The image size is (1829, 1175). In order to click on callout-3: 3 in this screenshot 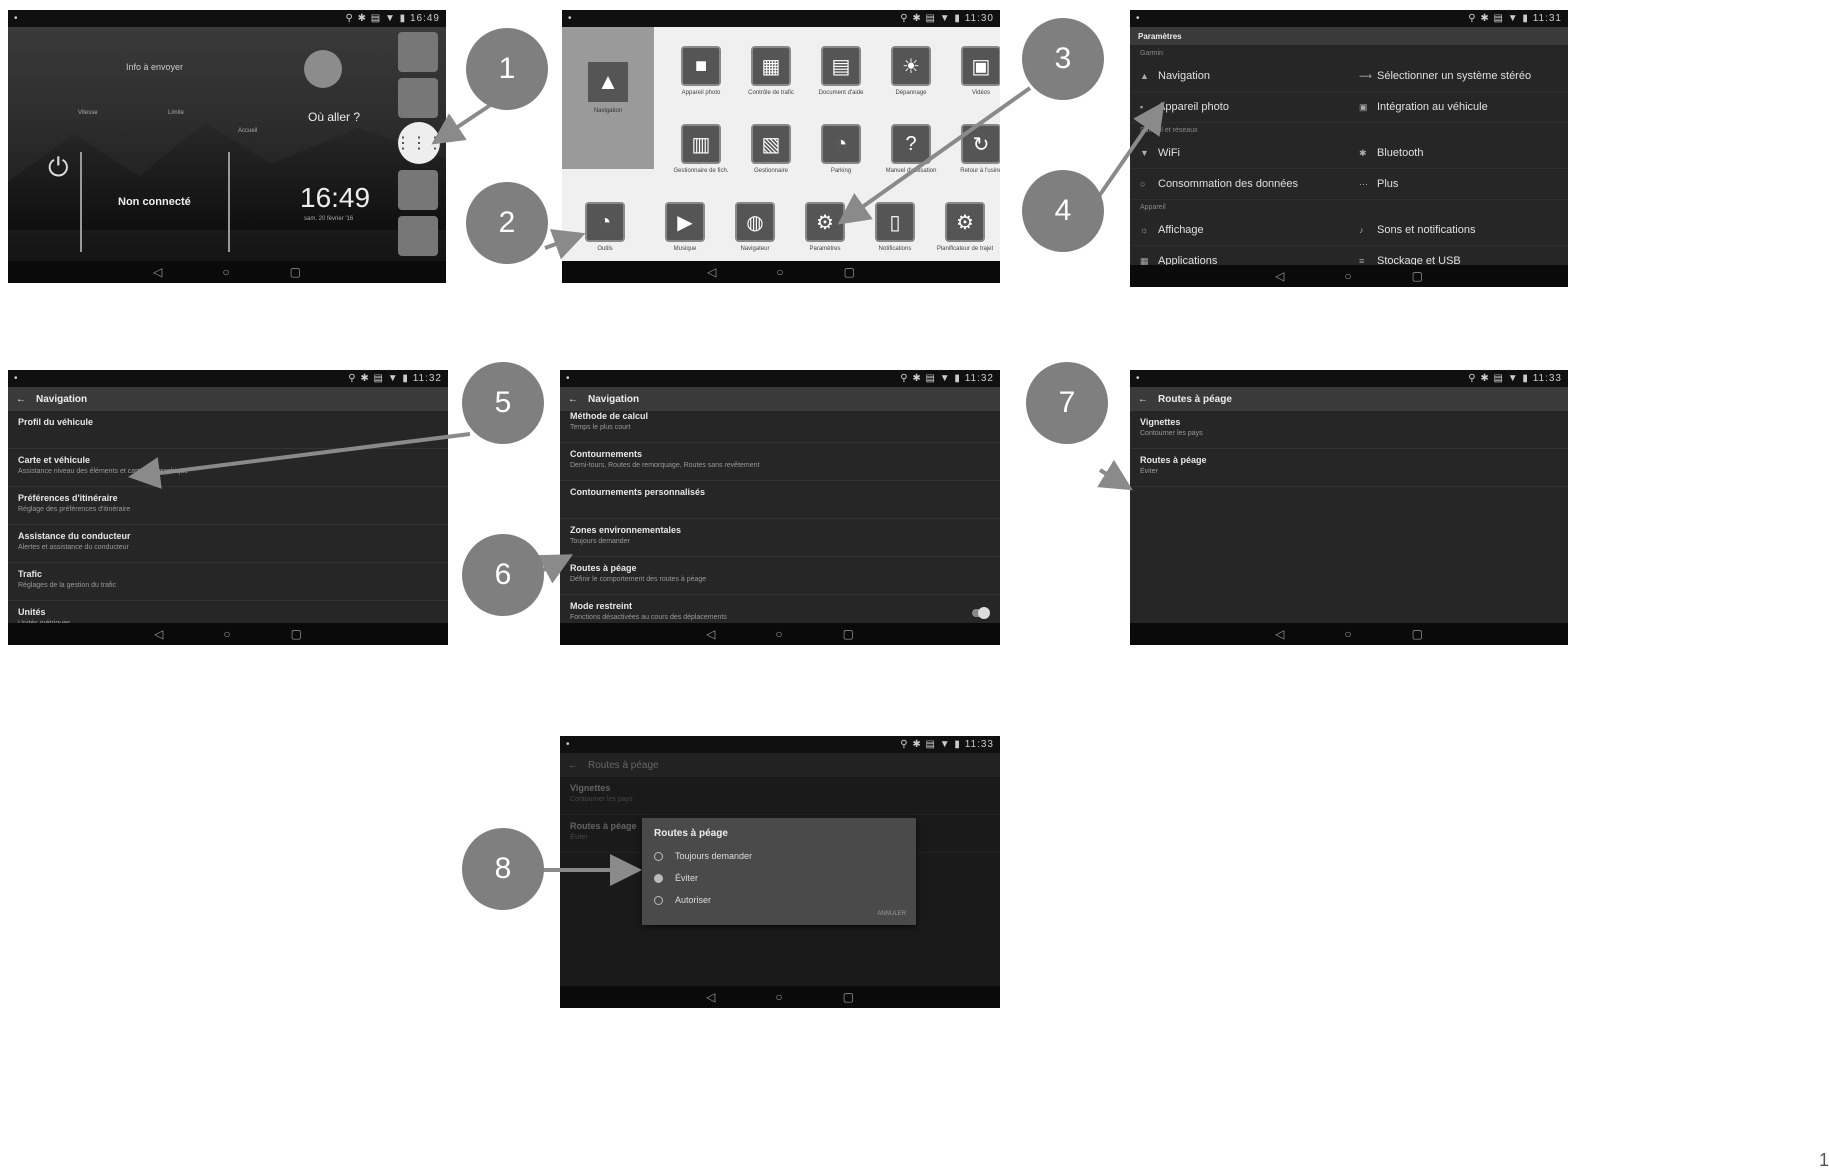, I will do `click(1063, 59)`.